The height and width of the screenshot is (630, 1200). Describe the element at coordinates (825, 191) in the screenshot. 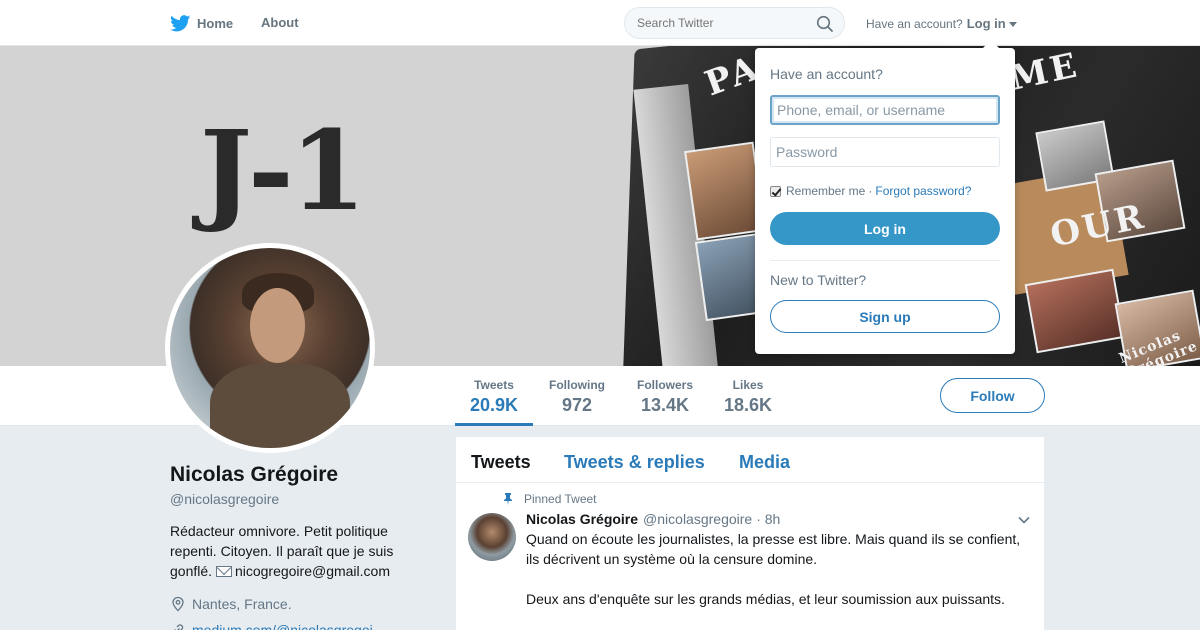

I see `remember-me-label: Remember me` at that location.